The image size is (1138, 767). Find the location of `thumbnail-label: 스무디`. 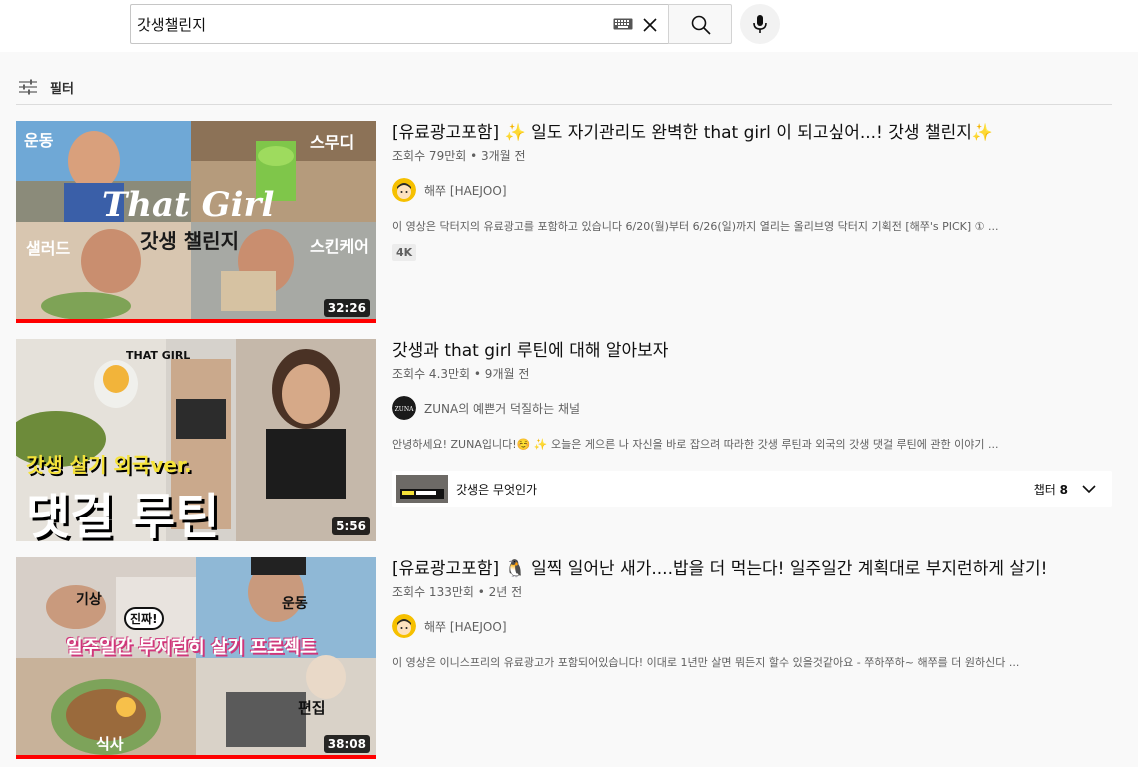

thumbnail-label: 스무디 is located at coordinates (332, 142).